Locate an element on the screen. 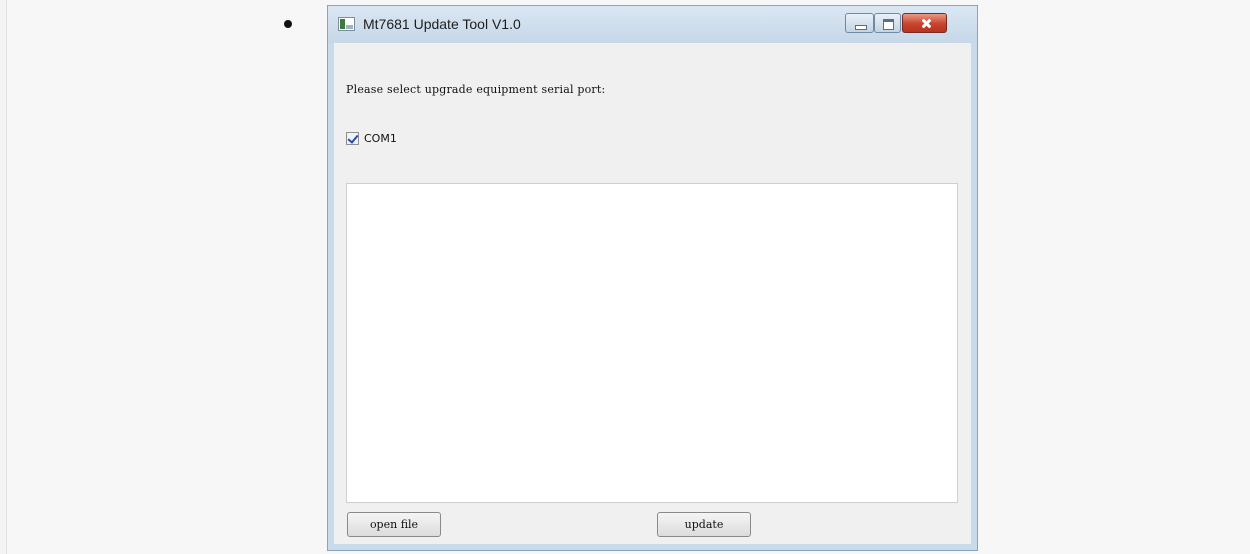 The width and height of the screenshot is (1250, 554). window-title: Mt7681 Update Tool V1.0 is located at coordinates (442, 24).